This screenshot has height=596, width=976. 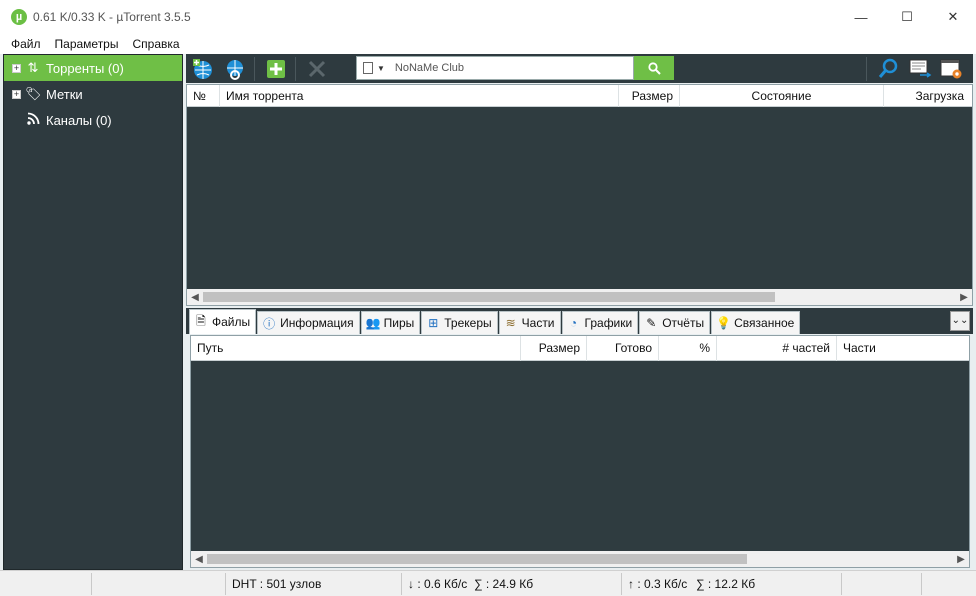 I want to click on window-controls: — ☐ ✕, so click(x=907, y=17).